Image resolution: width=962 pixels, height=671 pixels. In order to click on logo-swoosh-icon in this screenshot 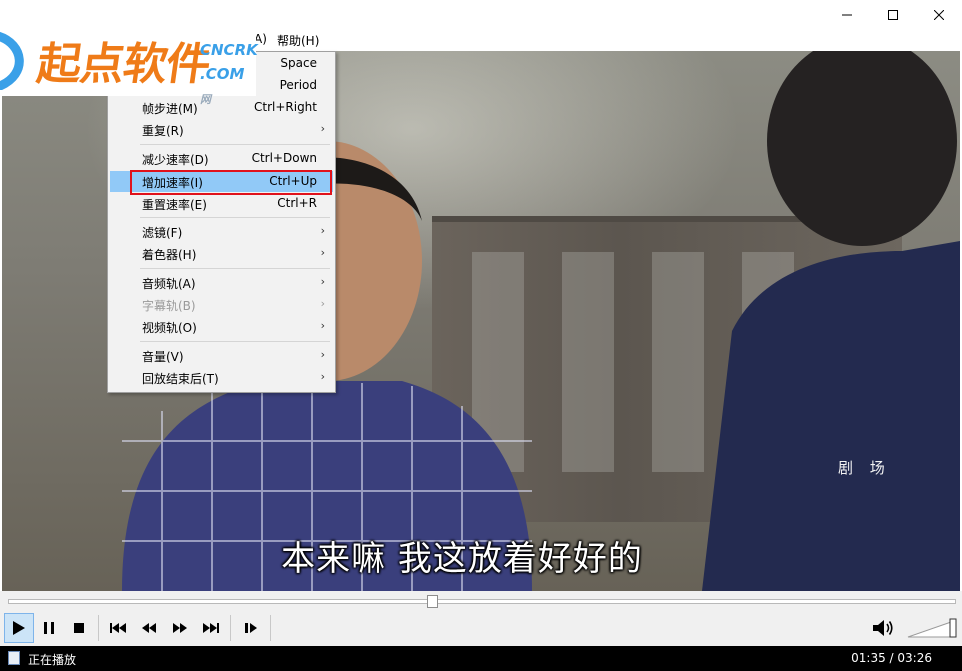, I will do `click(12, 60)`.